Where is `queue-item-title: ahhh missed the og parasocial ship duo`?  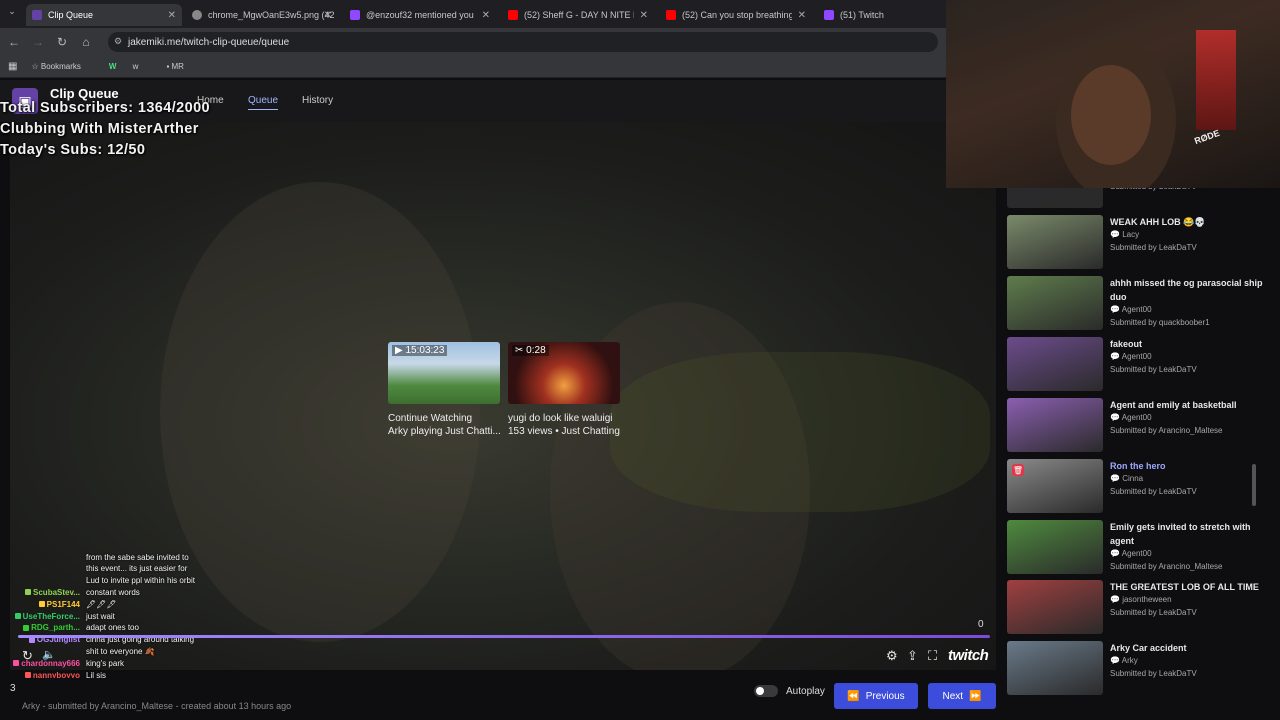
queue-item-title: ahhh missed the og parasocial ship duo is located at coordinates (1186, 290).